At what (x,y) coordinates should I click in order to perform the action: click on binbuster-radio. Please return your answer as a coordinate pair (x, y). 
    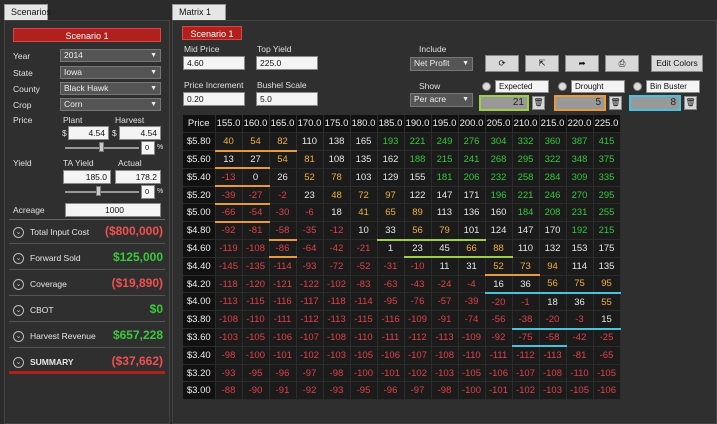
    Looking at the image, I should click on (637, 86).